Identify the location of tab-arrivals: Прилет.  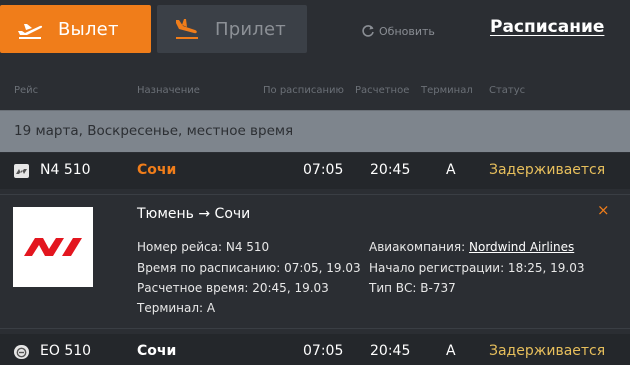
(232, 29).